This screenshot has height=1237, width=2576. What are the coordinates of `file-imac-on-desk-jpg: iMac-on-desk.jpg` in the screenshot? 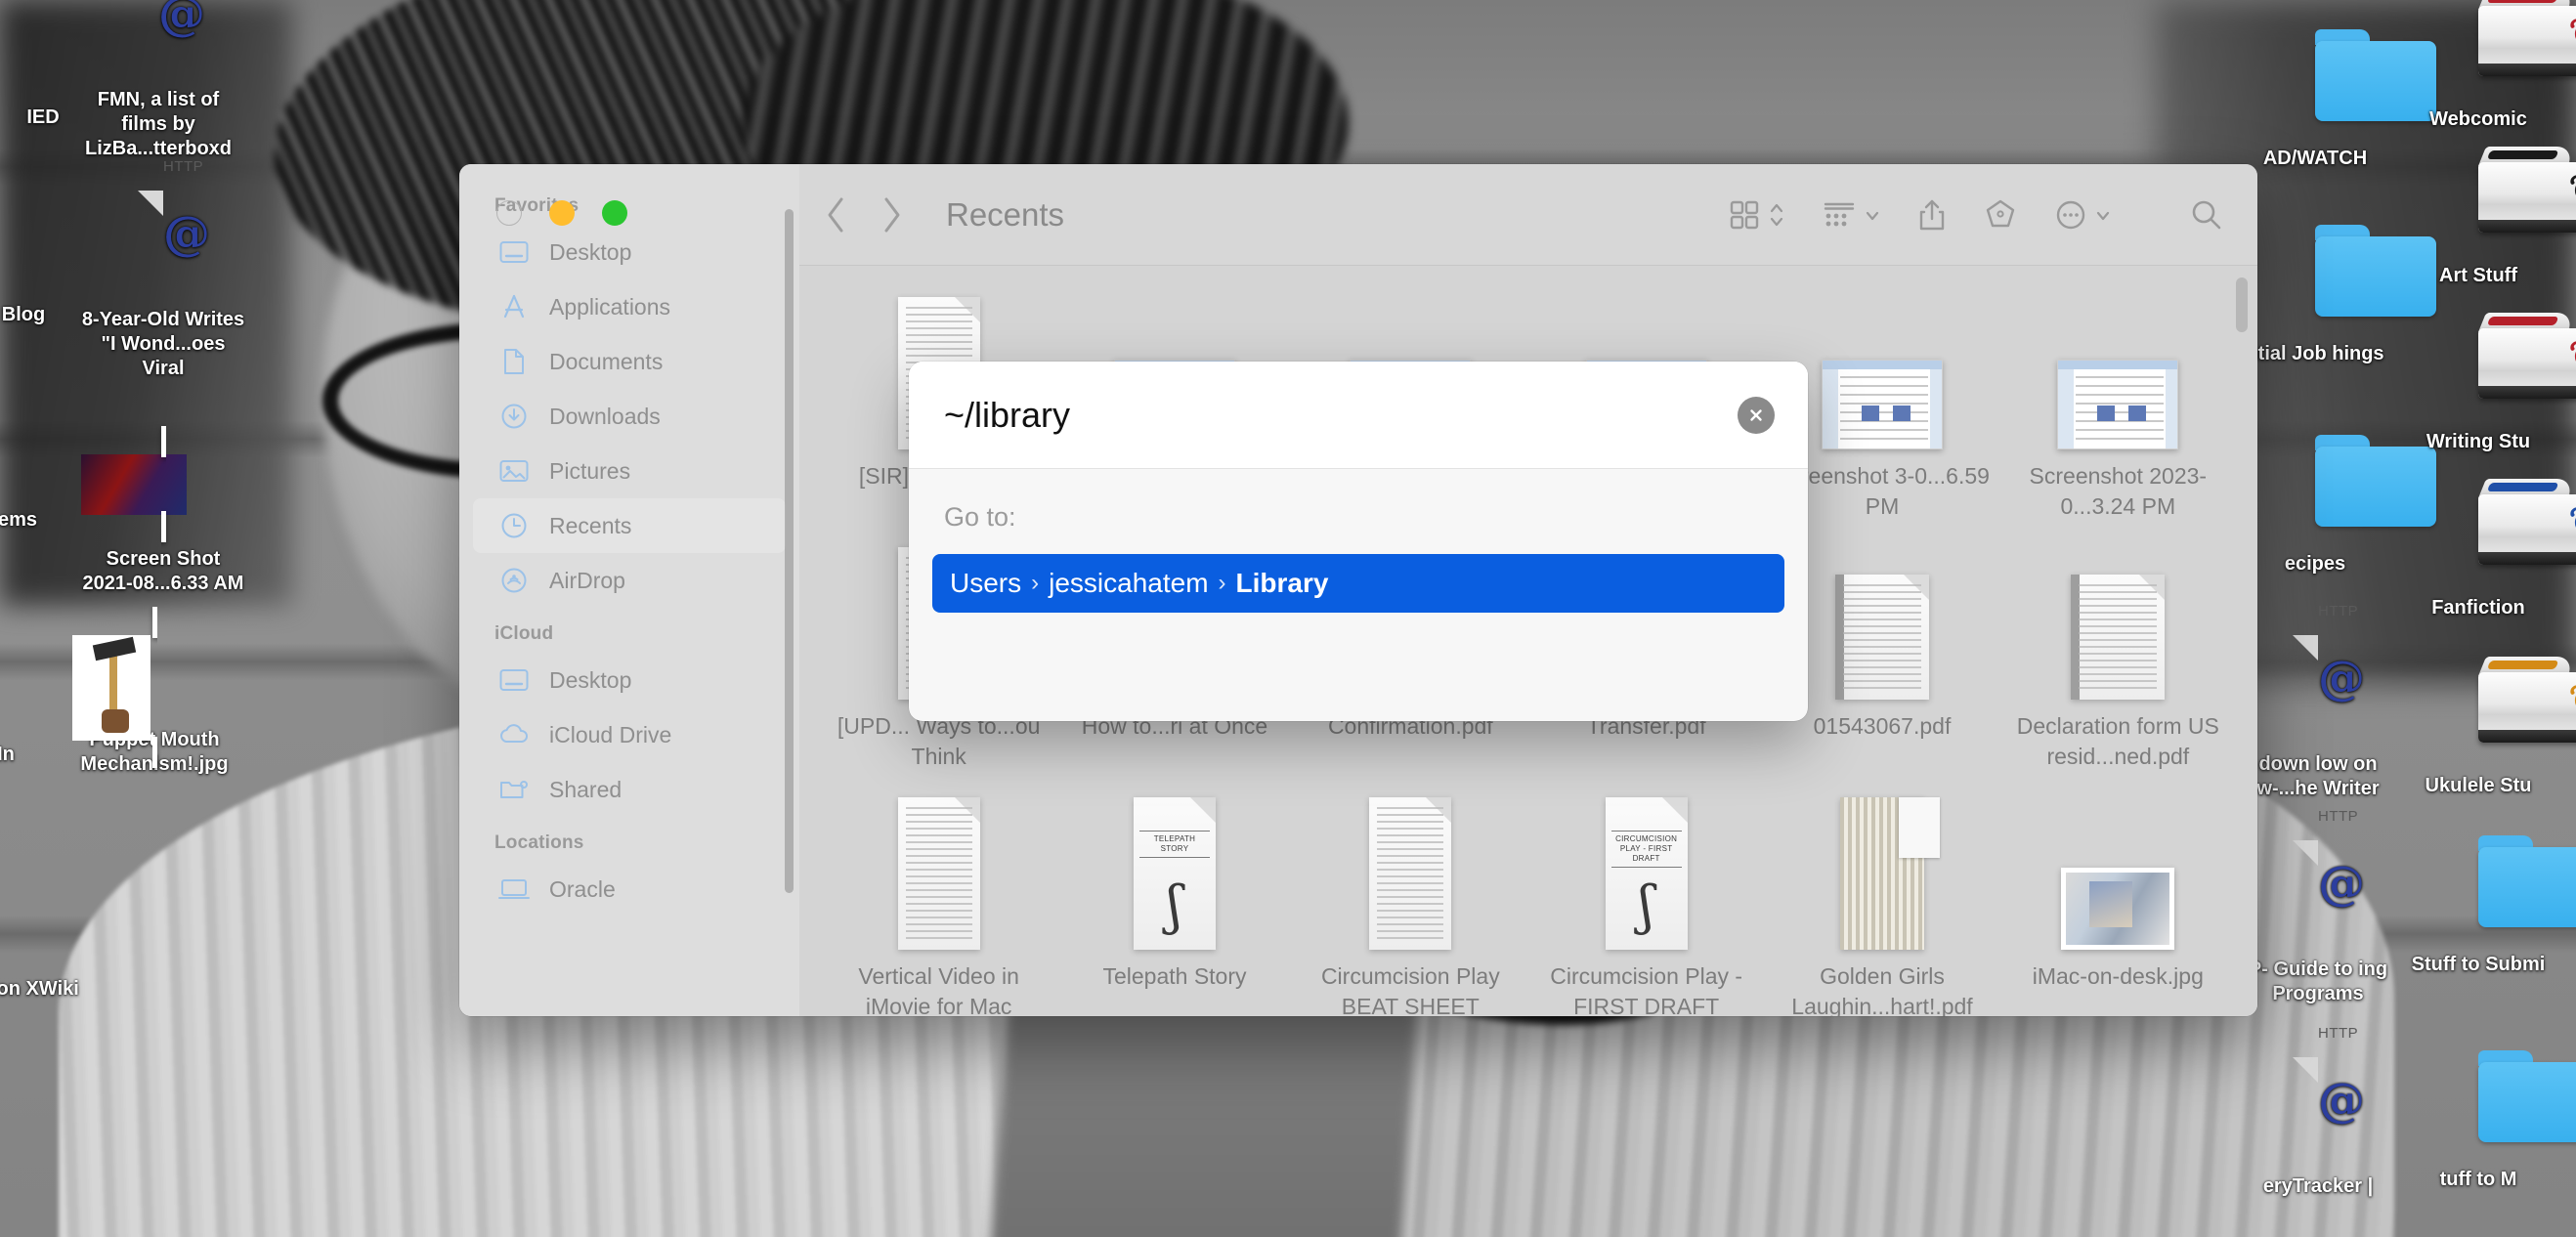 It's located at (2118, 903).